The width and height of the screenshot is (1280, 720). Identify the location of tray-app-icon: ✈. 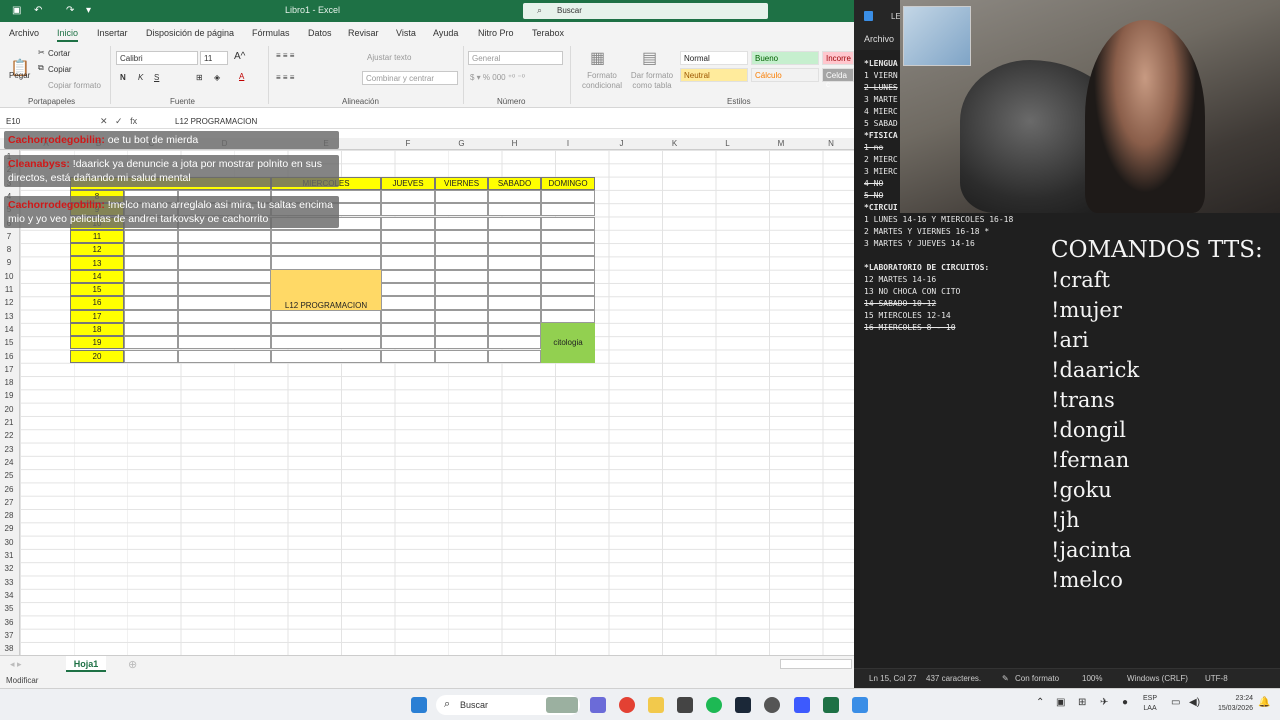
(1104, 702).